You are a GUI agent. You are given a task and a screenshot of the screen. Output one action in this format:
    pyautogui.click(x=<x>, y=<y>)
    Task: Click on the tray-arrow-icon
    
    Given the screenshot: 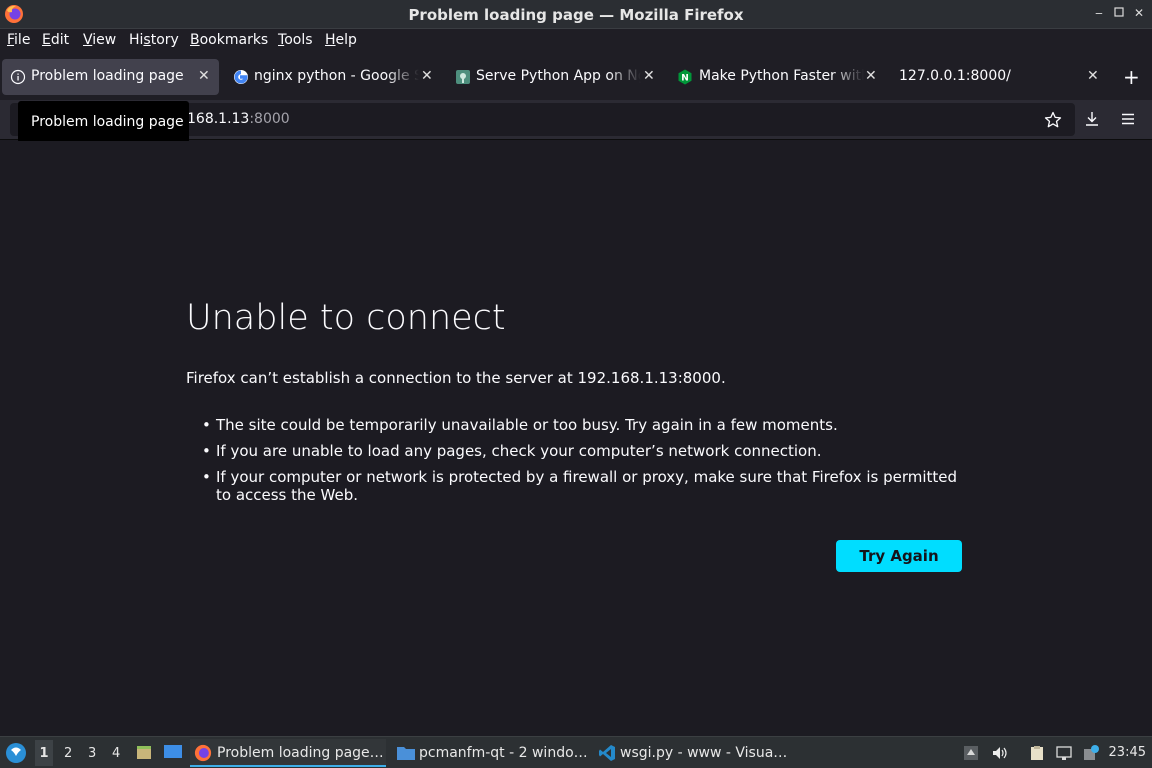 What is the action you would take?
    pyautogui.click(x=971, y=753)
    